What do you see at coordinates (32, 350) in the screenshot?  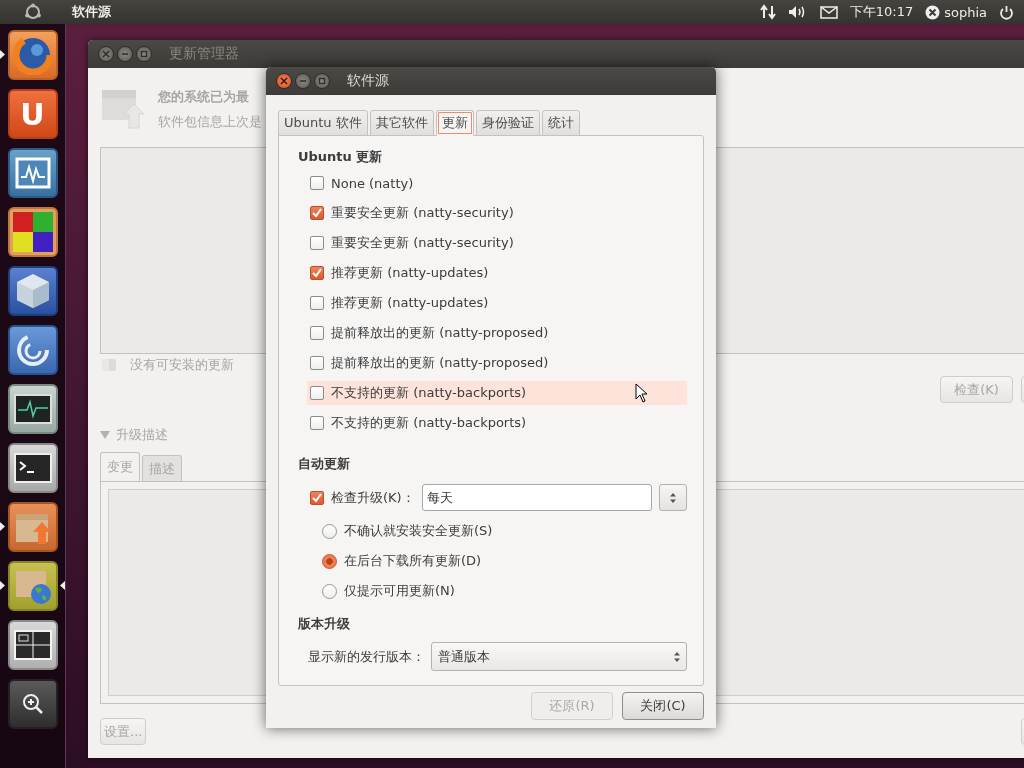 I see `swirl-icon` at bounding box center [32, 350].